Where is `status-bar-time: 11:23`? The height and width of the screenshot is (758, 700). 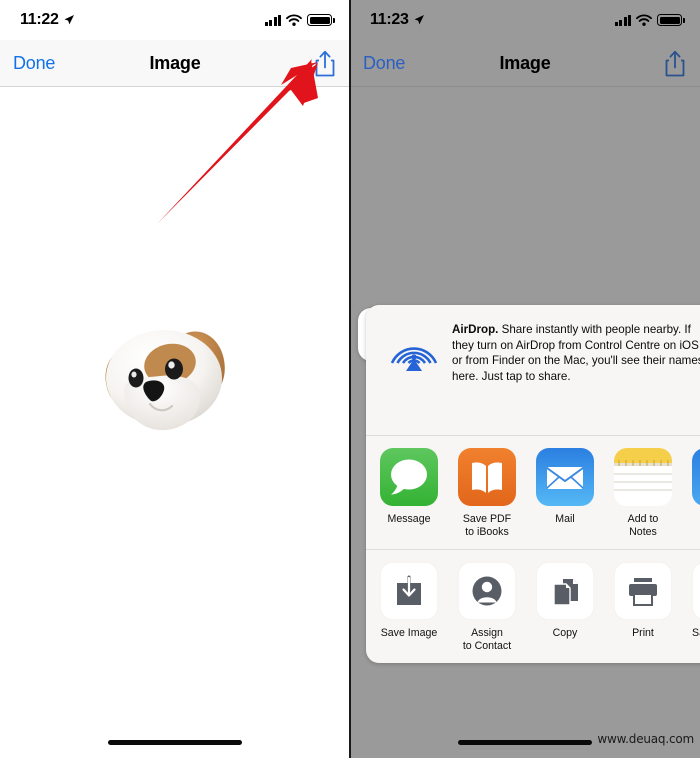
status-bar-time: 11:23 is located at coordinates (389, 19).